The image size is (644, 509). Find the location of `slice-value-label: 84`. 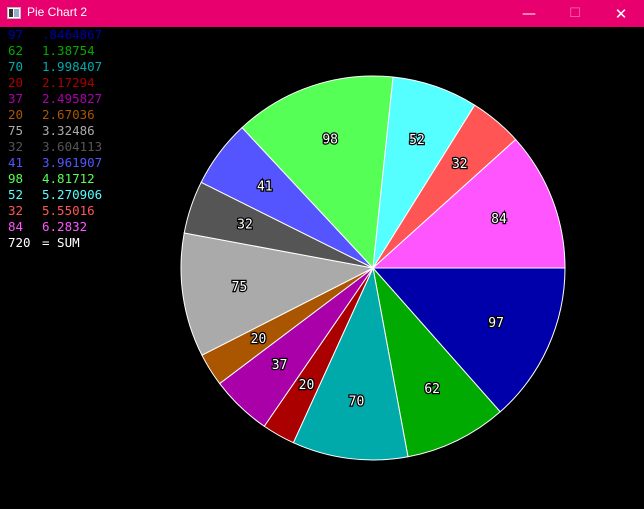

slice-value-label: 84 is located at coordinates (499, 219).